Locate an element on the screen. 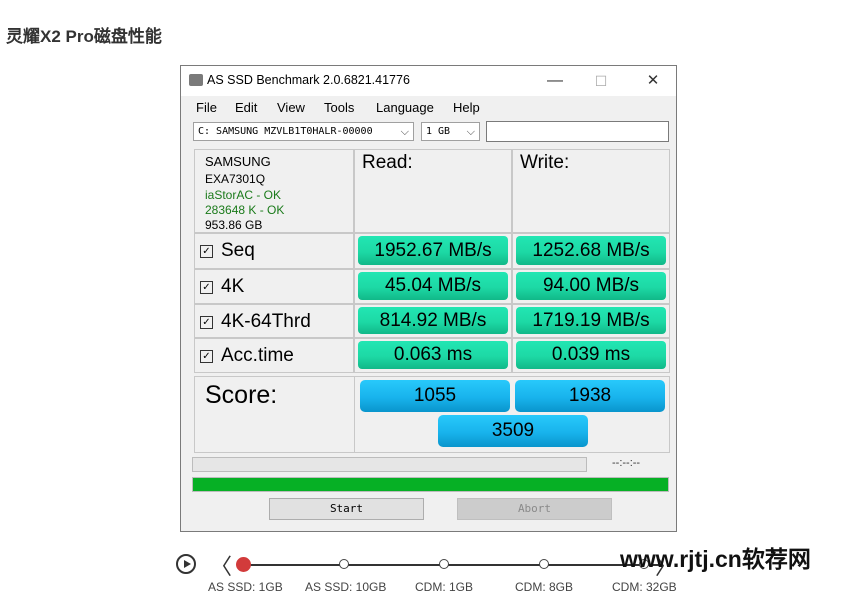  window-title: AS SSD Benchmark 2.0.6821.41776 is located at coordinates (308, 80).